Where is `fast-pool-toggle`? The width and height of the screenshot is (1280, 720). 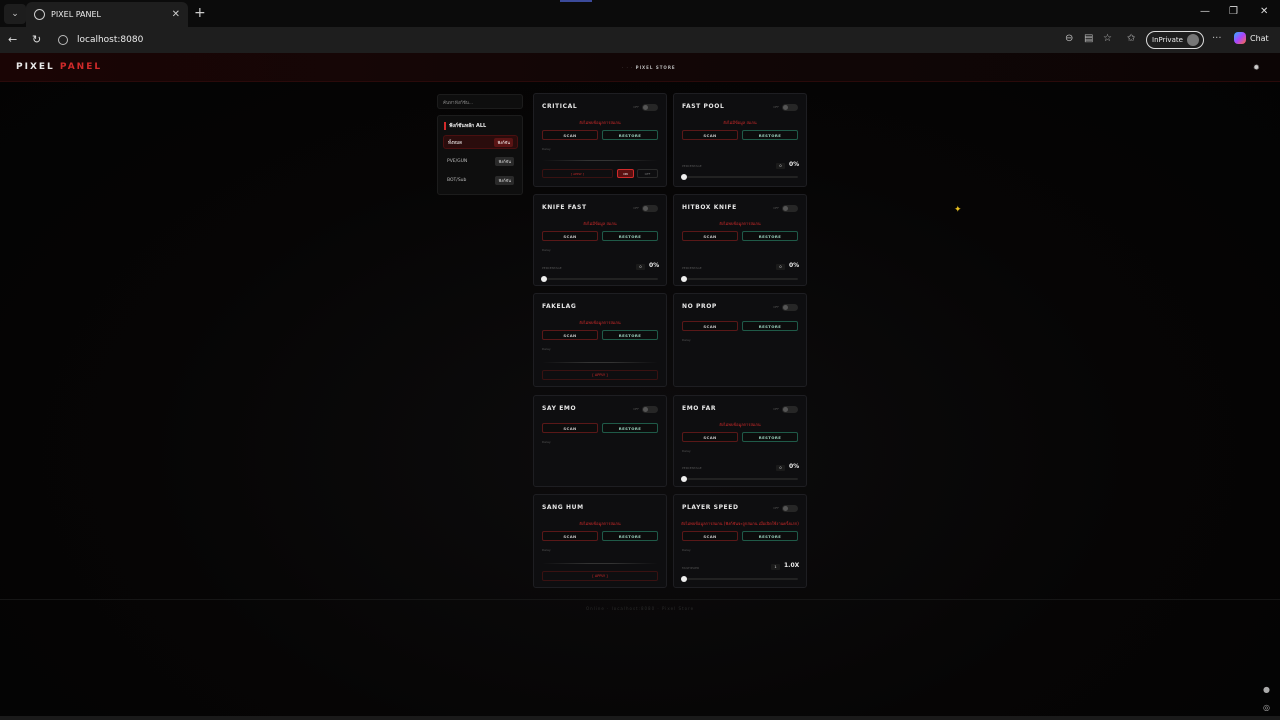 fast-pool-toggle is located at coordinates (790, 107).